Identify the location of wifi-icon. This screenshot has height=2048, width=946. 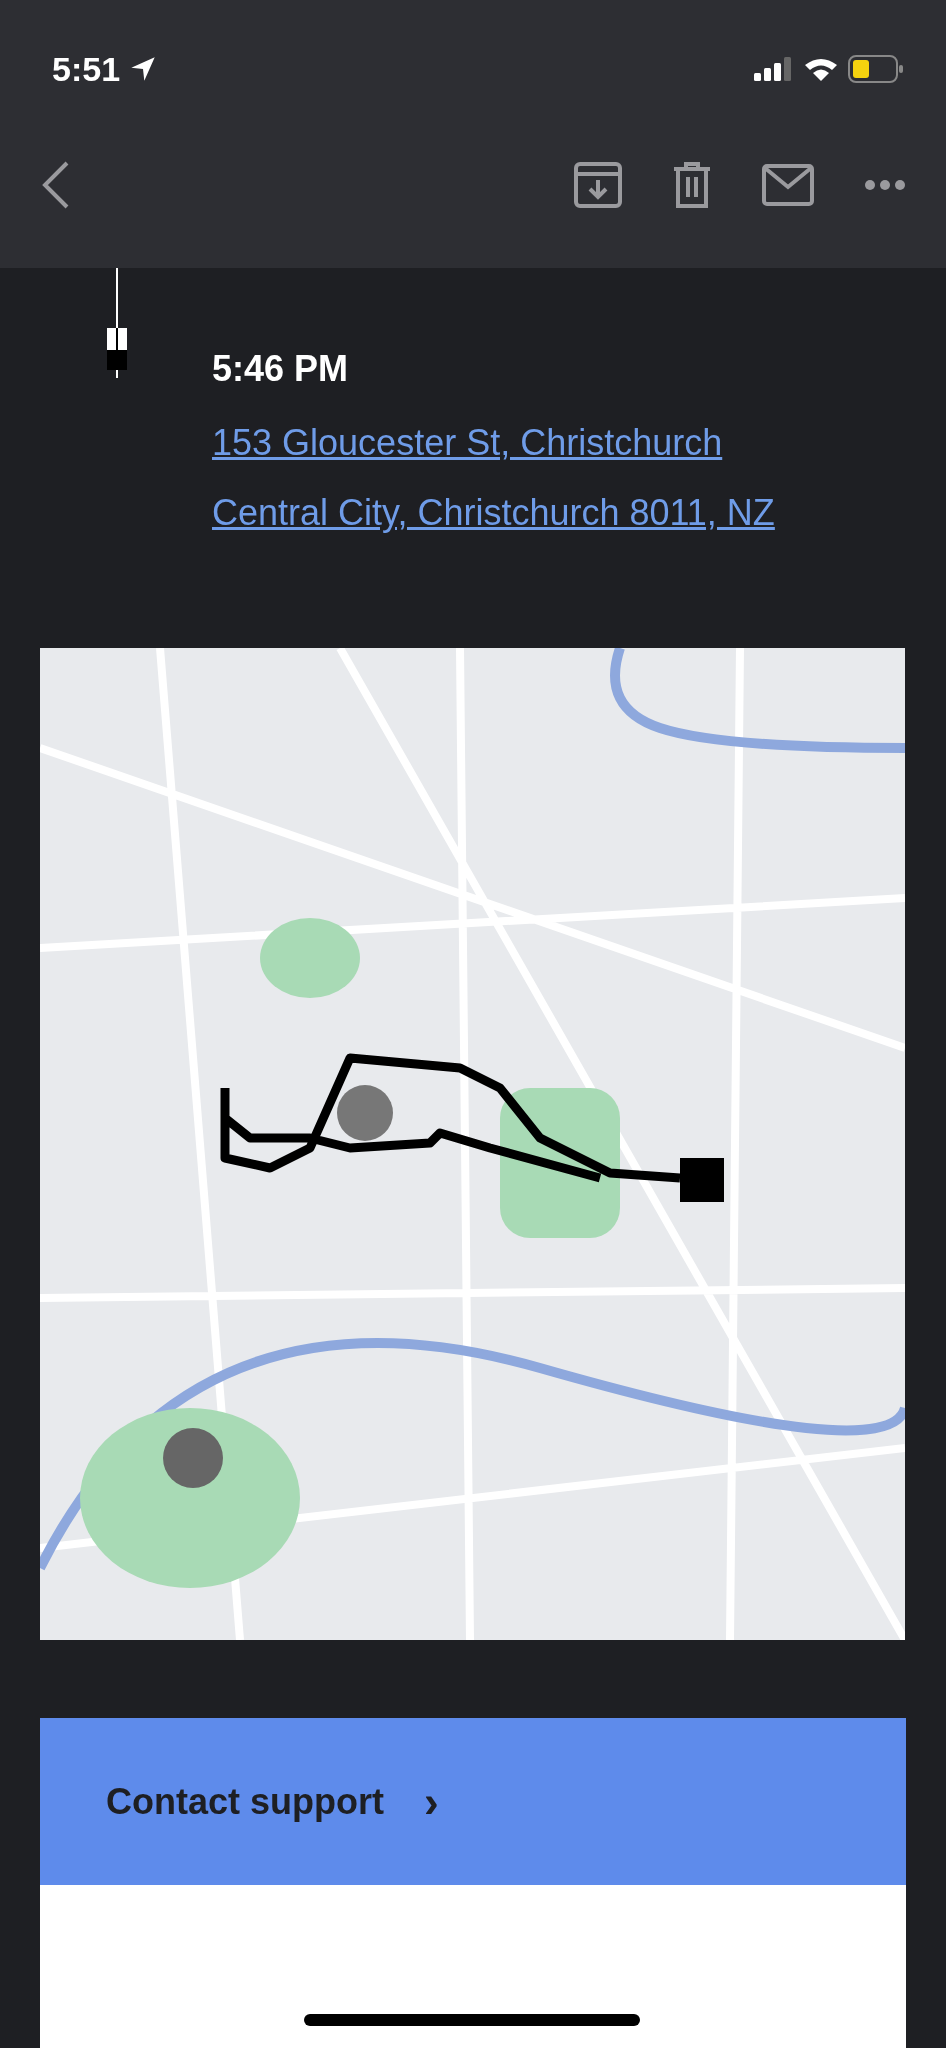
(821, 69).